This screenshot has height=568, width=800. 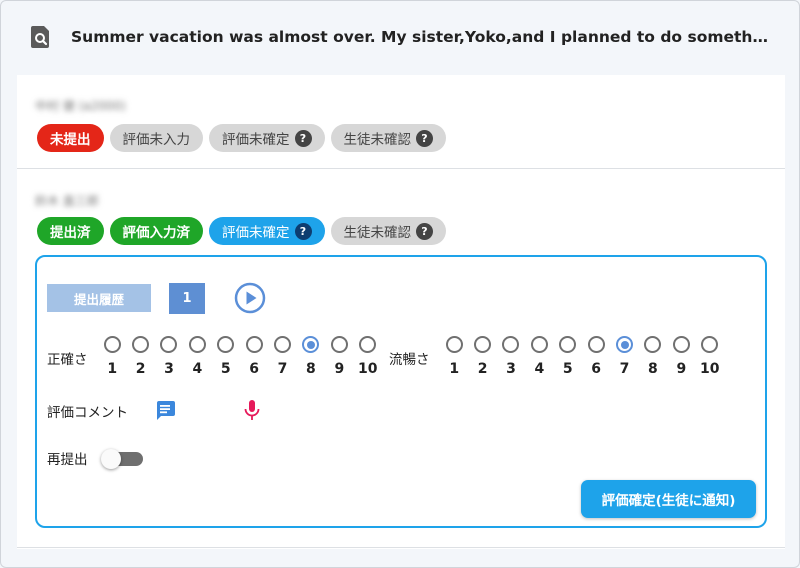 I want to click on badge-label: 評価入力済, so click(x=156, y=233).